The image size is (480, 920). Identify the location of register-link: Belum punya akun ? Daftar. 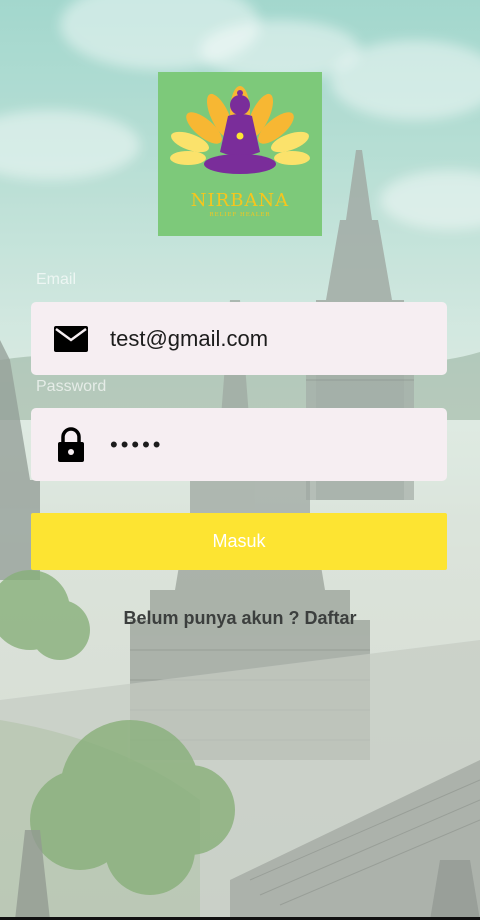
(240, 618).